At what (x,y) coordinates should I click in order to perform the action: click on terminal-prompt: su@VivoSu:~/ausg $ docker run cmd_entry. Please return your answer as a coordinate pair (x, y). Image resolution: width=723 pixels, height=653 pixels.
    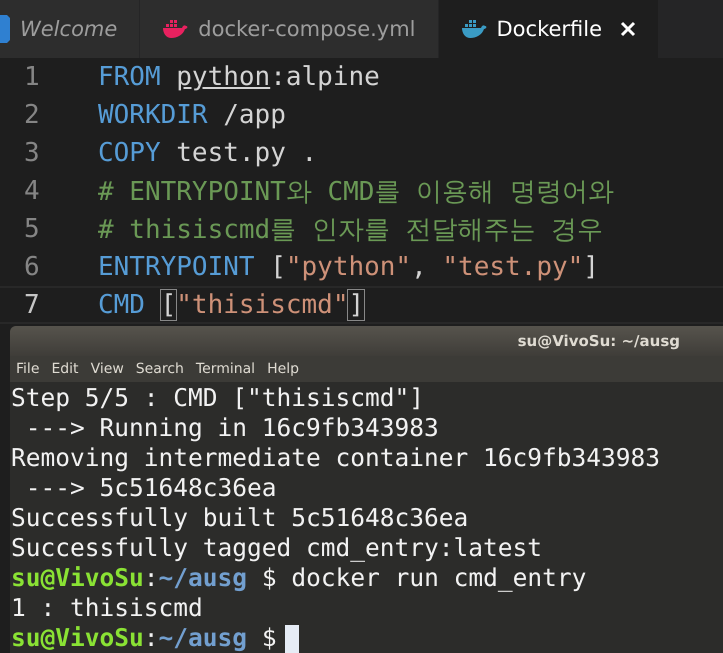
    Looking at the image, I should click on (299, 578).